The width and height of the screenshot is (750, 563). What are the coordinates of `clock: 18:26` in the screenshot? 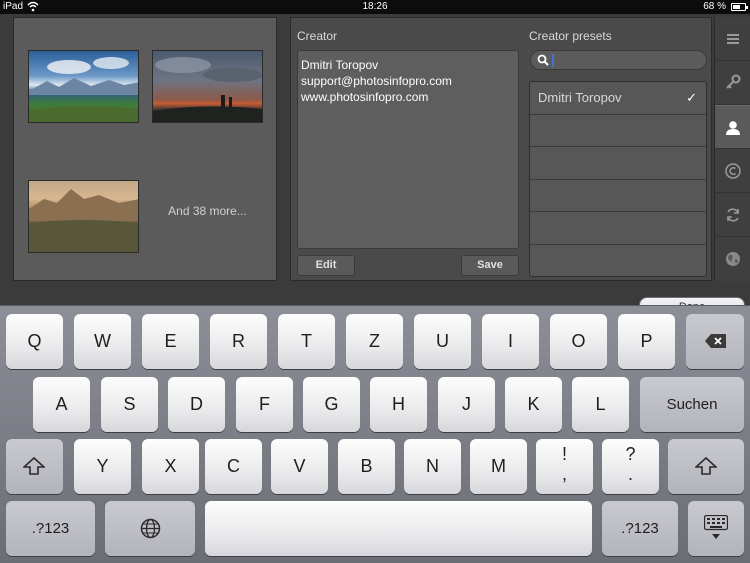 It's located at (375, 6).